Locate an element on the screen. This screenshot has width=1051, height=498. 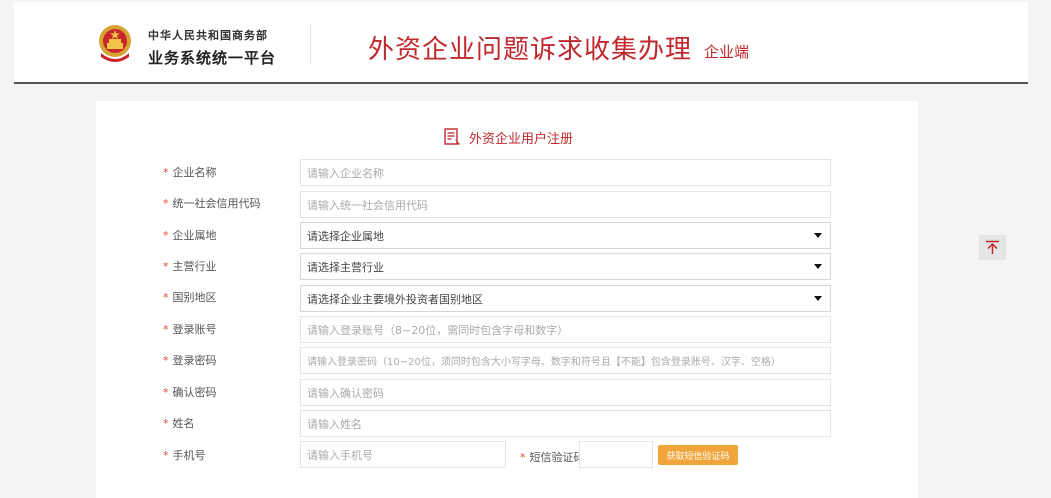
company-name-input: 请输入企业名称 is located at coordinates (565, 172).